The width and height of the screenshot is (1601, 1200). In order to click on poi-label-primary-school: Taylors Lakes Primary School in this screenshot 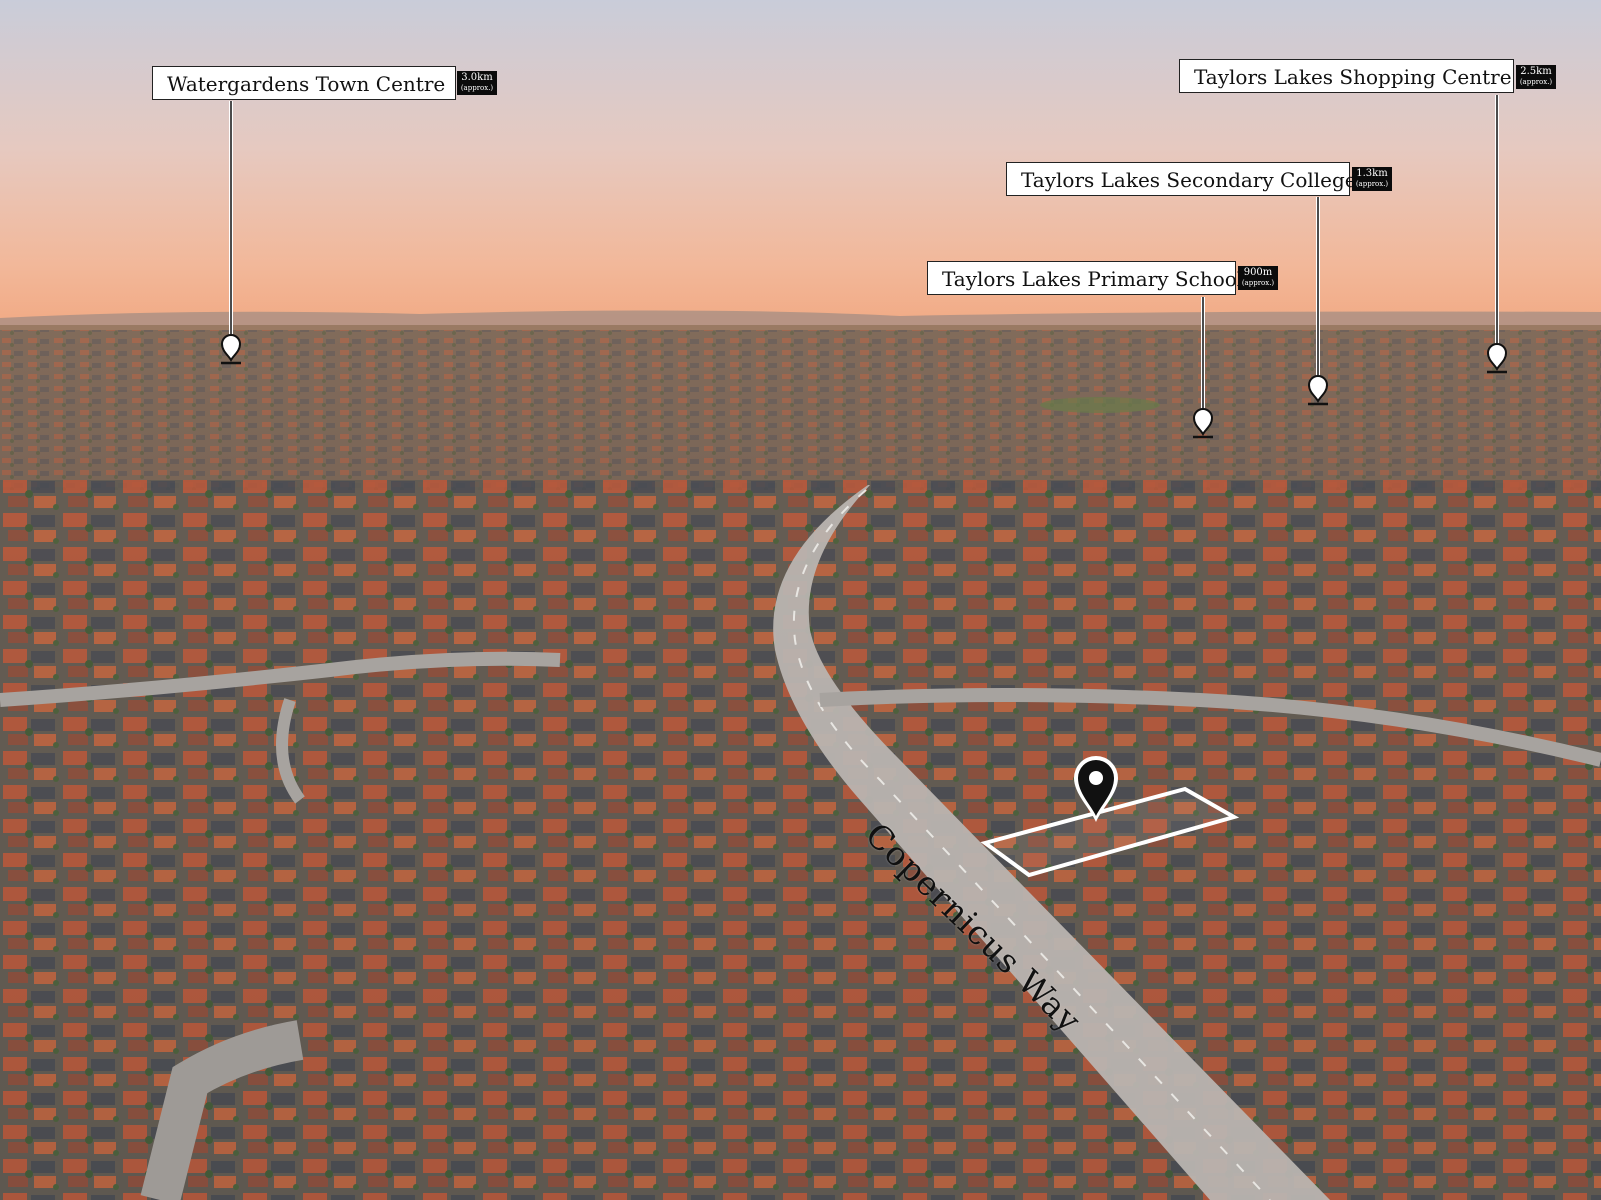, I will do `click(1085, 278)`.